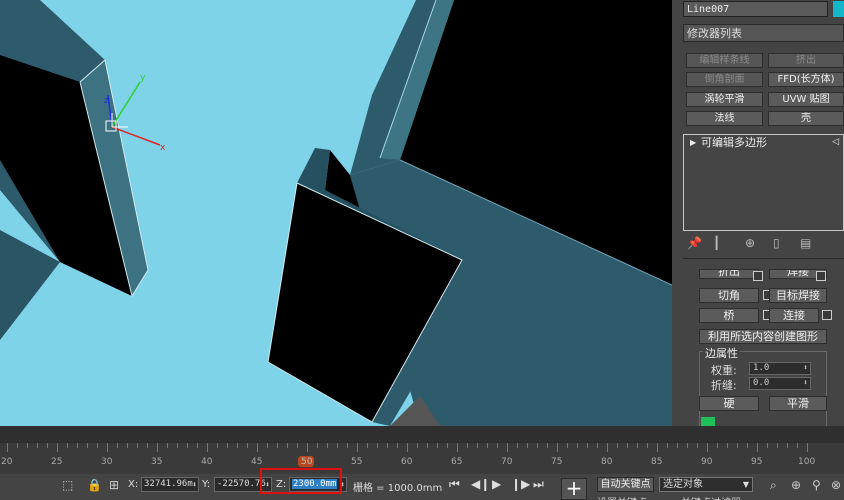  I want to click on set-key-button: 设置关键点, so click(625, 497).